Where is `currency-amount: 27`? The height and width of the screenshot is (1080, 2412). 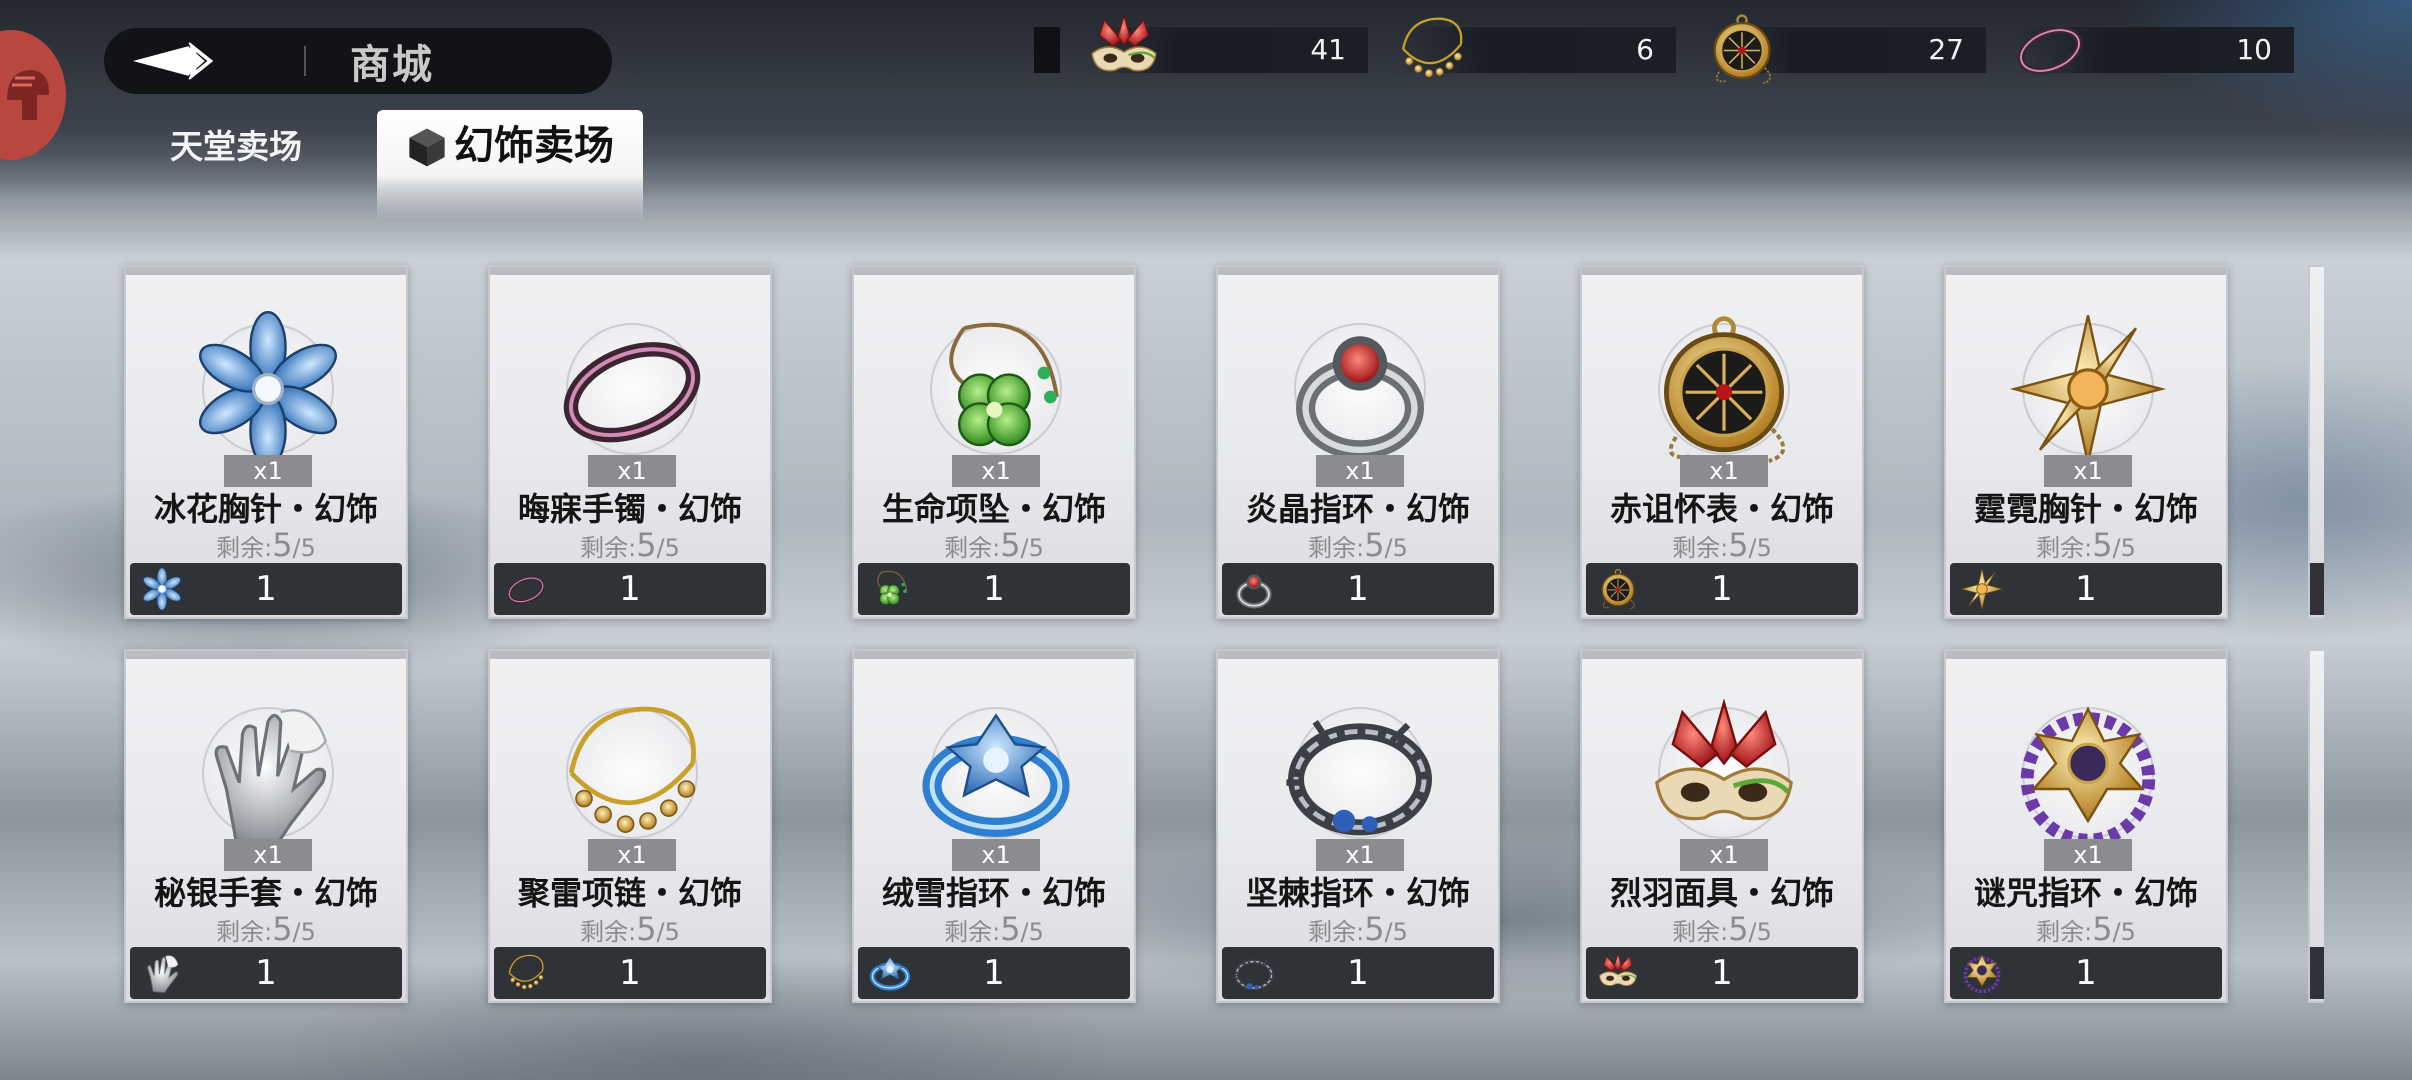 currency-amount: 27 is located at coordinates (1946, 49).